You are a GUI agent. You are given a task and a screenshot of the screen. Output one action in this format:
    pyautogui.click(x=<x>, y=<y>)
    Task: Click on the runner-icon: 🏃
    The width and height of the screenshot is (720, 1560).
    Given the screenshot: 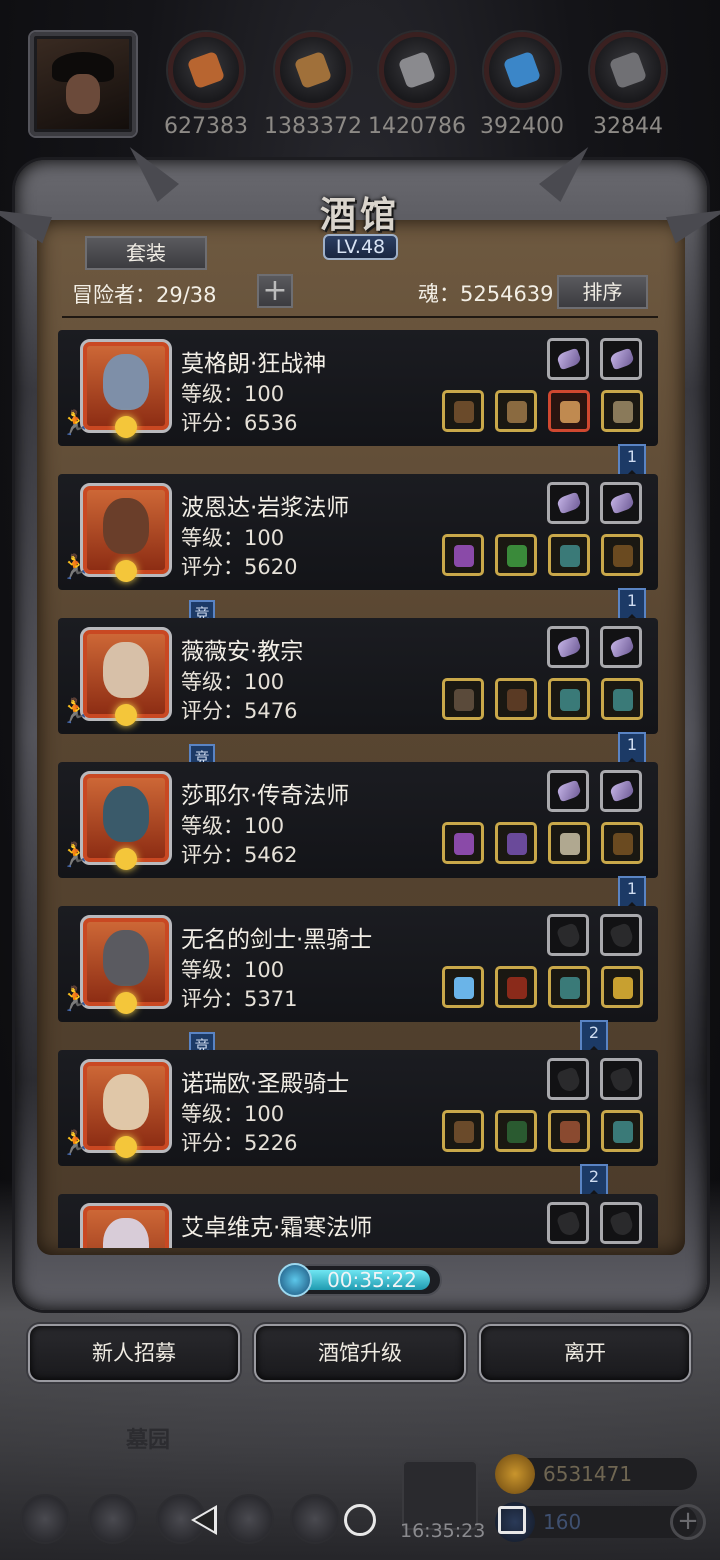 What is the action you would take?
    pyautogui.click(x=75, y=567)
    